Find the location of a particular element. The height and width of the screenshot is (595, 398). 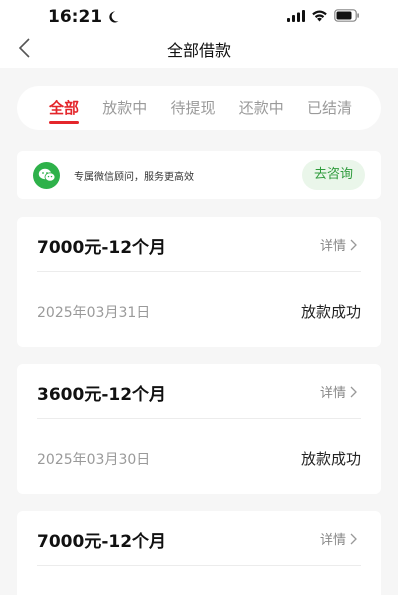

wechat-consult-banner: 专属微信顾问，服务更高效 去咨询 is located at coordinates (199, 175).